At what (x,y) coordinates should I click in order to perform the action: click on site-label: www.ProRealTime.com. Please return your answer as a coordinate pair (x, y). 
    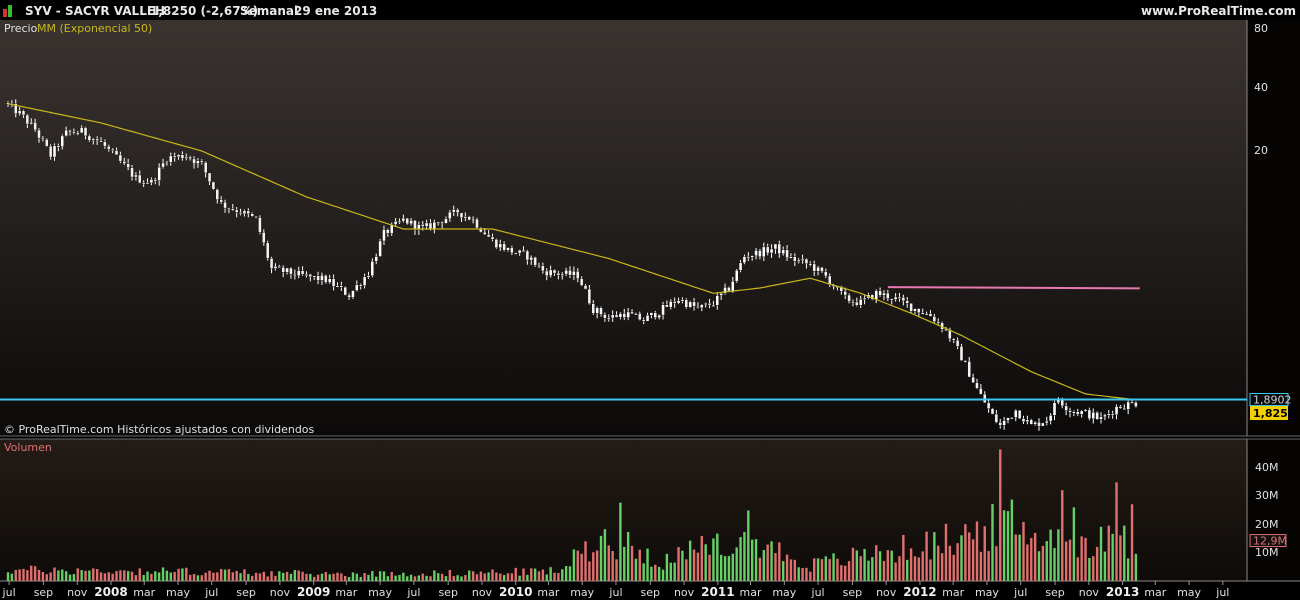
    Looking at the image, I should click on (1218, 11).